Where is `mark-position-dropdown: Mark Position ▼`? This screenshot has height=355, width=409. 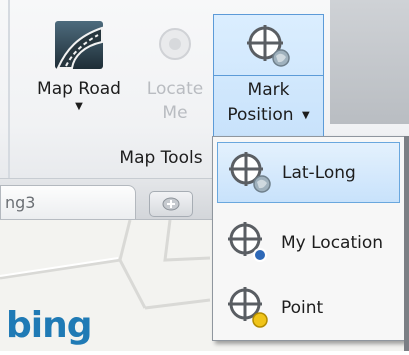
mark-position-dropdown: Mark Position ▼ is located at coordinates (268, 106).